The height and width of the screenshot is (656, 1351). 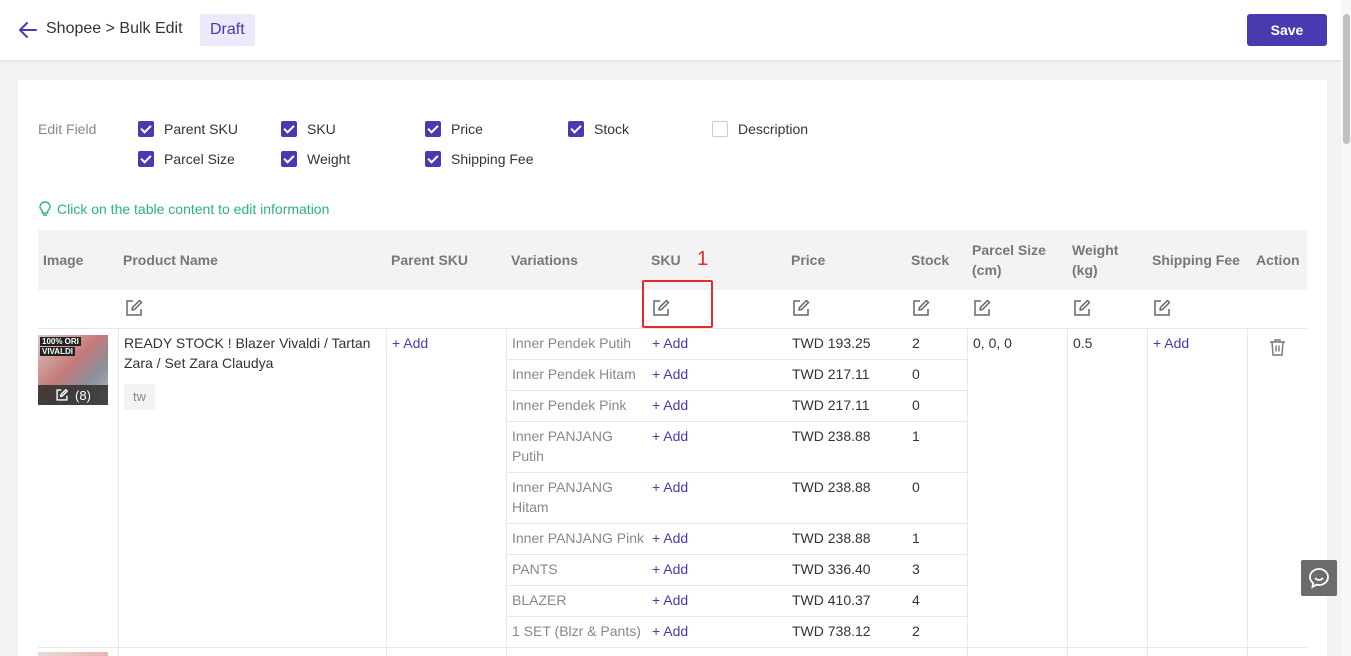 What do you see at coordinates (315, 159) in the screenshot?
I see `checkbox-weight: Weight` at bounding box center [315, 159].